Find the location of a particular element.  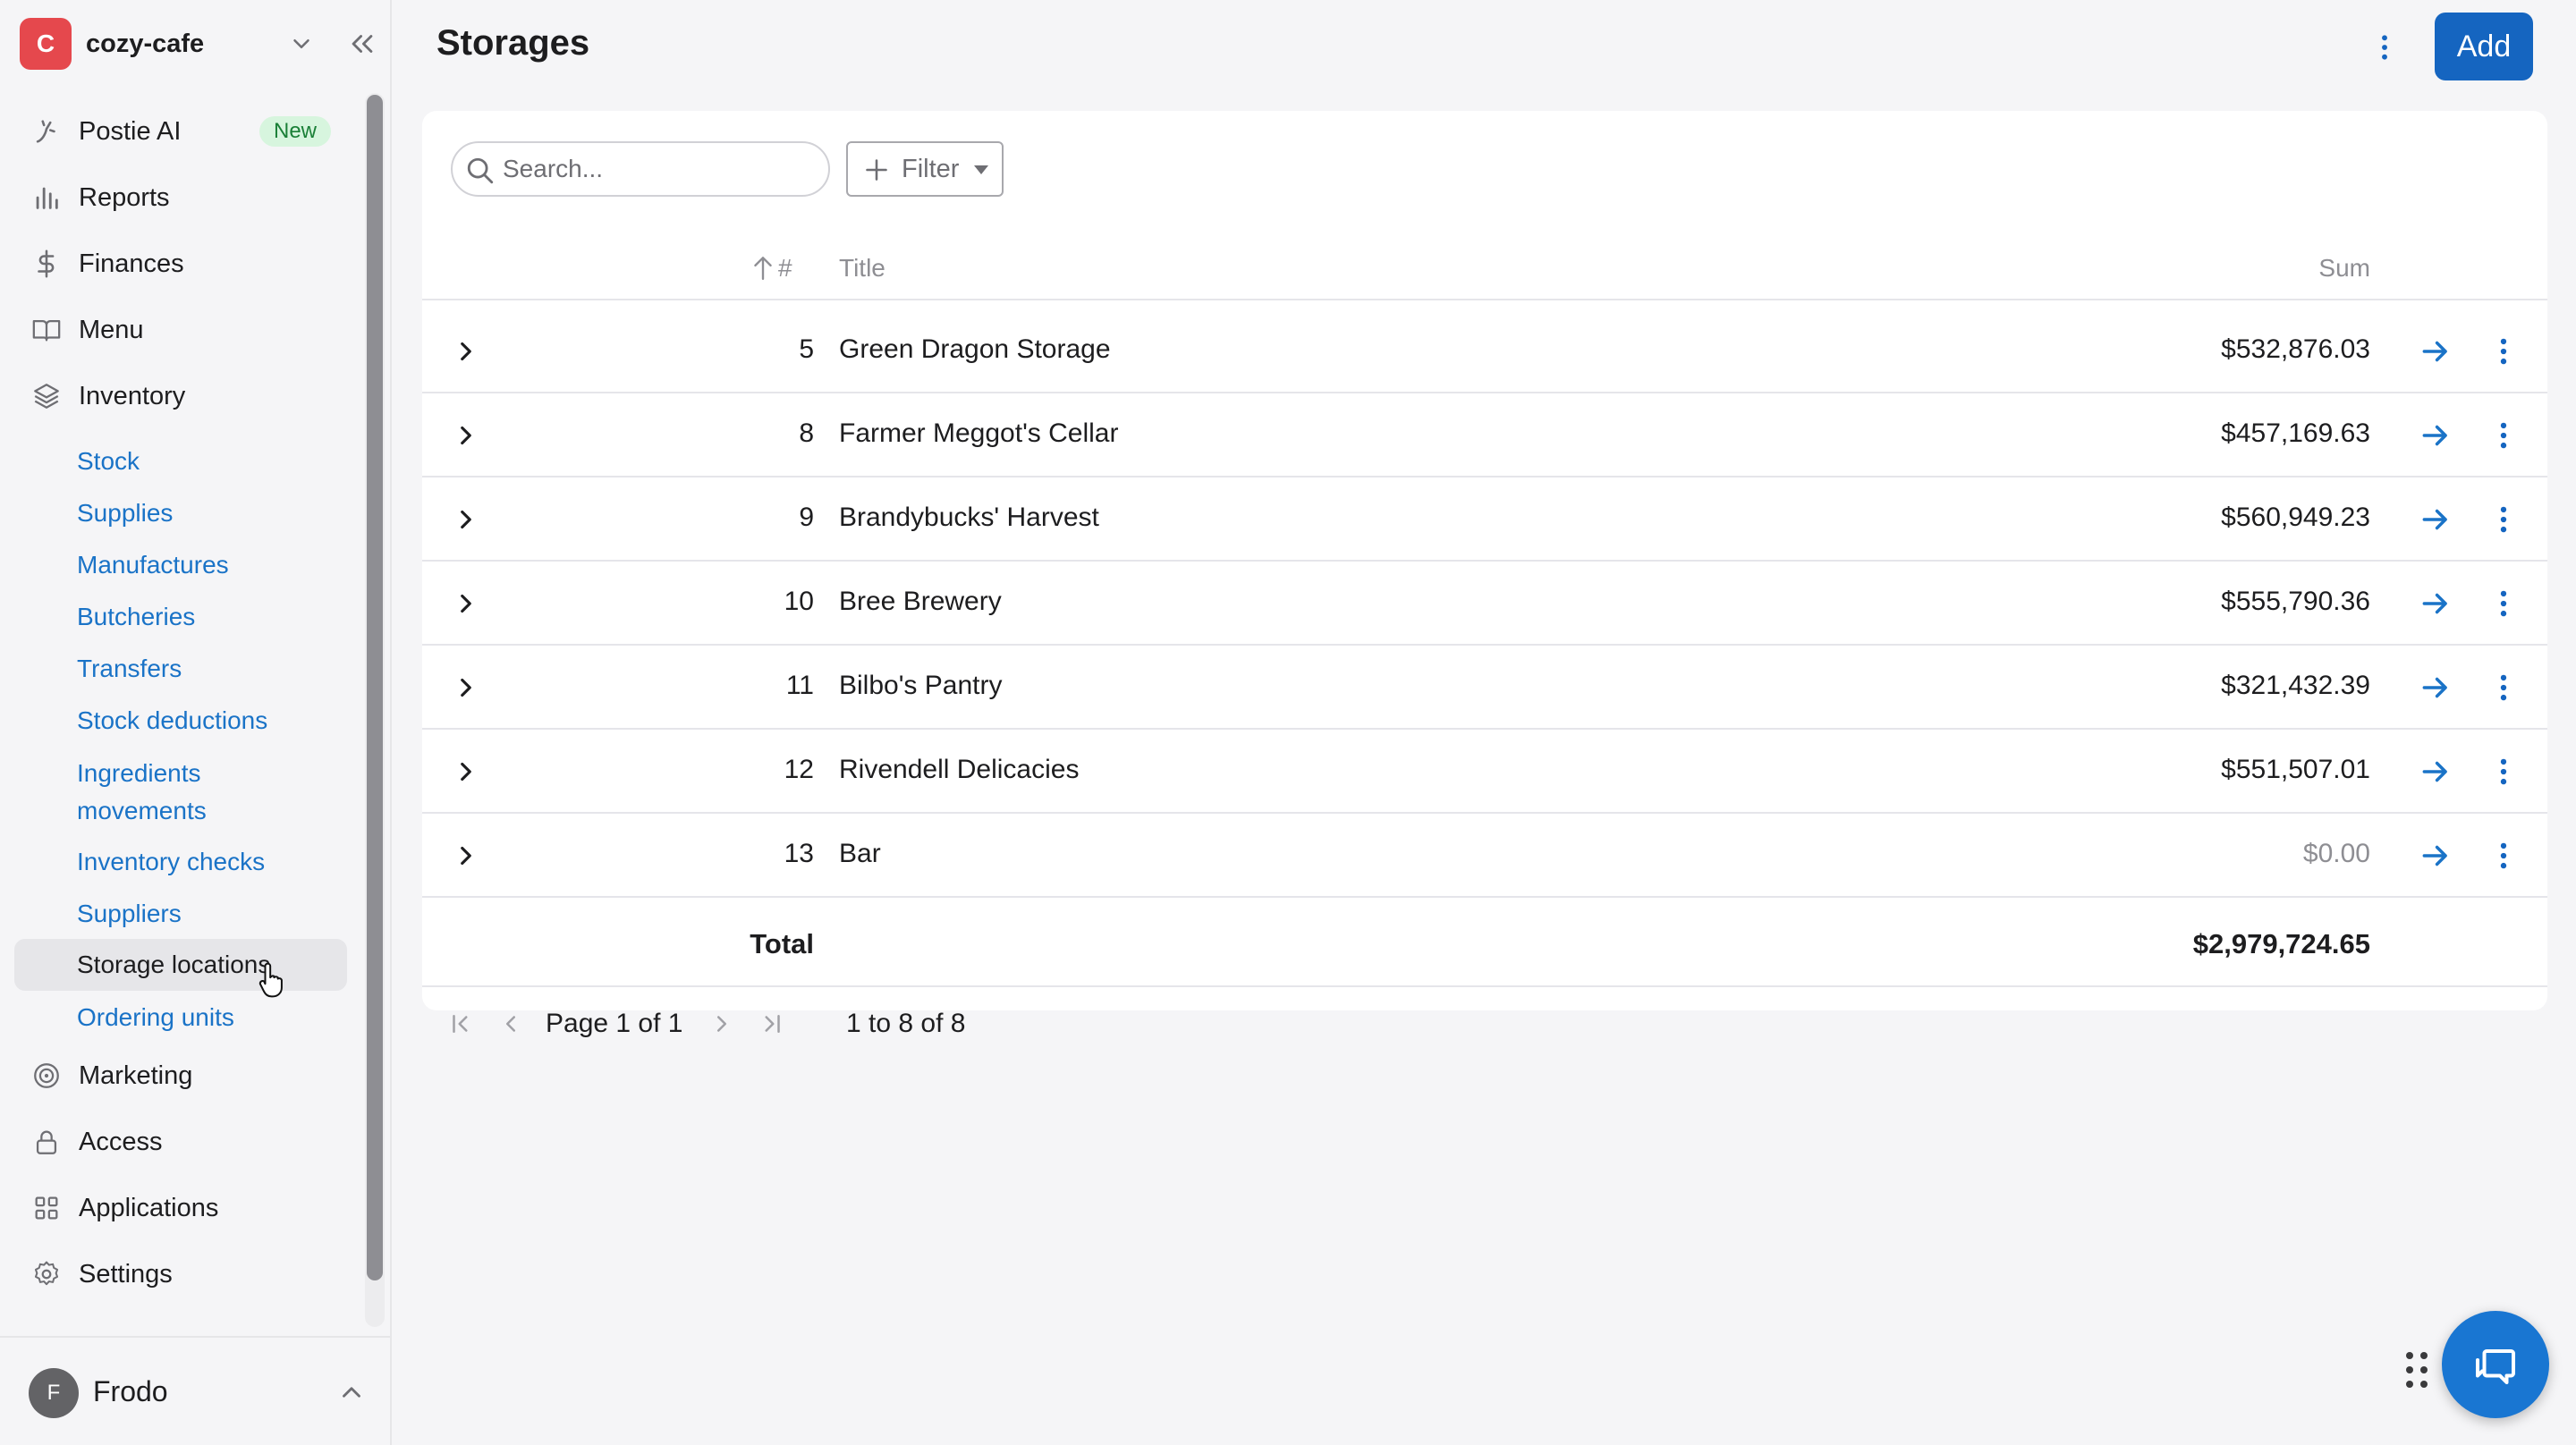

column-header-sum: Sum is located at coordinates (2290, 268).